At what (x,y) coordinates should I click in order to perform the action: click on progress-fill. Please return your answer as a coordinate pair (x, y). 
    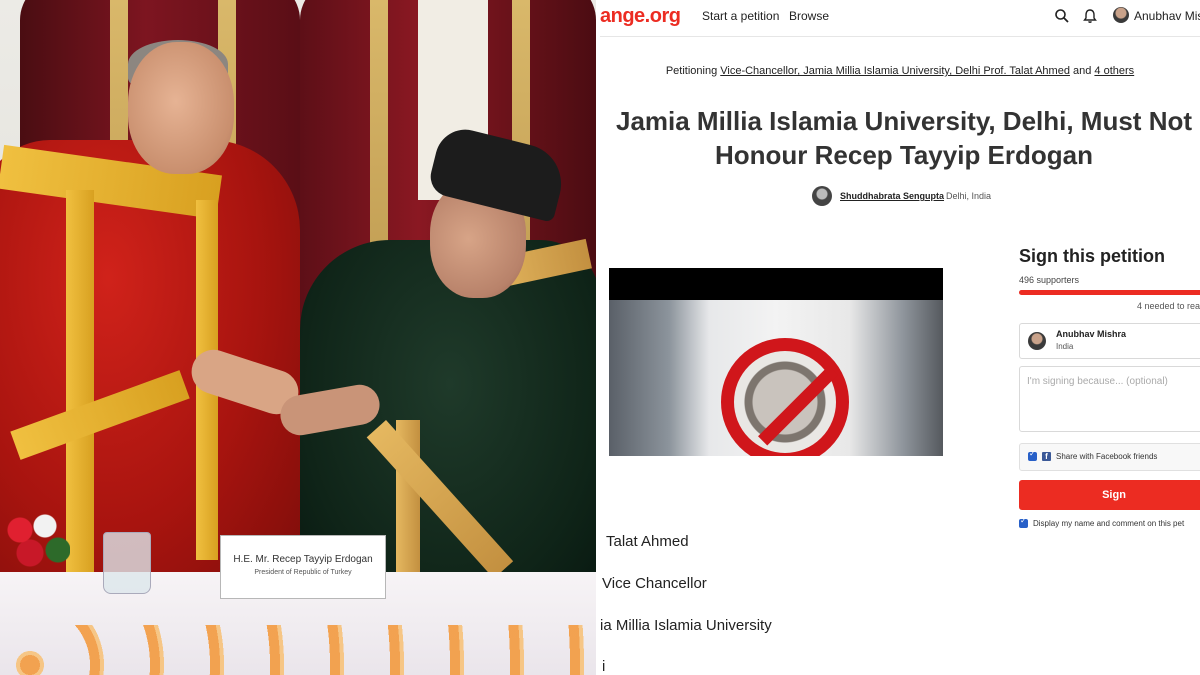
    Looking at the image, I should click on (1109, 292).